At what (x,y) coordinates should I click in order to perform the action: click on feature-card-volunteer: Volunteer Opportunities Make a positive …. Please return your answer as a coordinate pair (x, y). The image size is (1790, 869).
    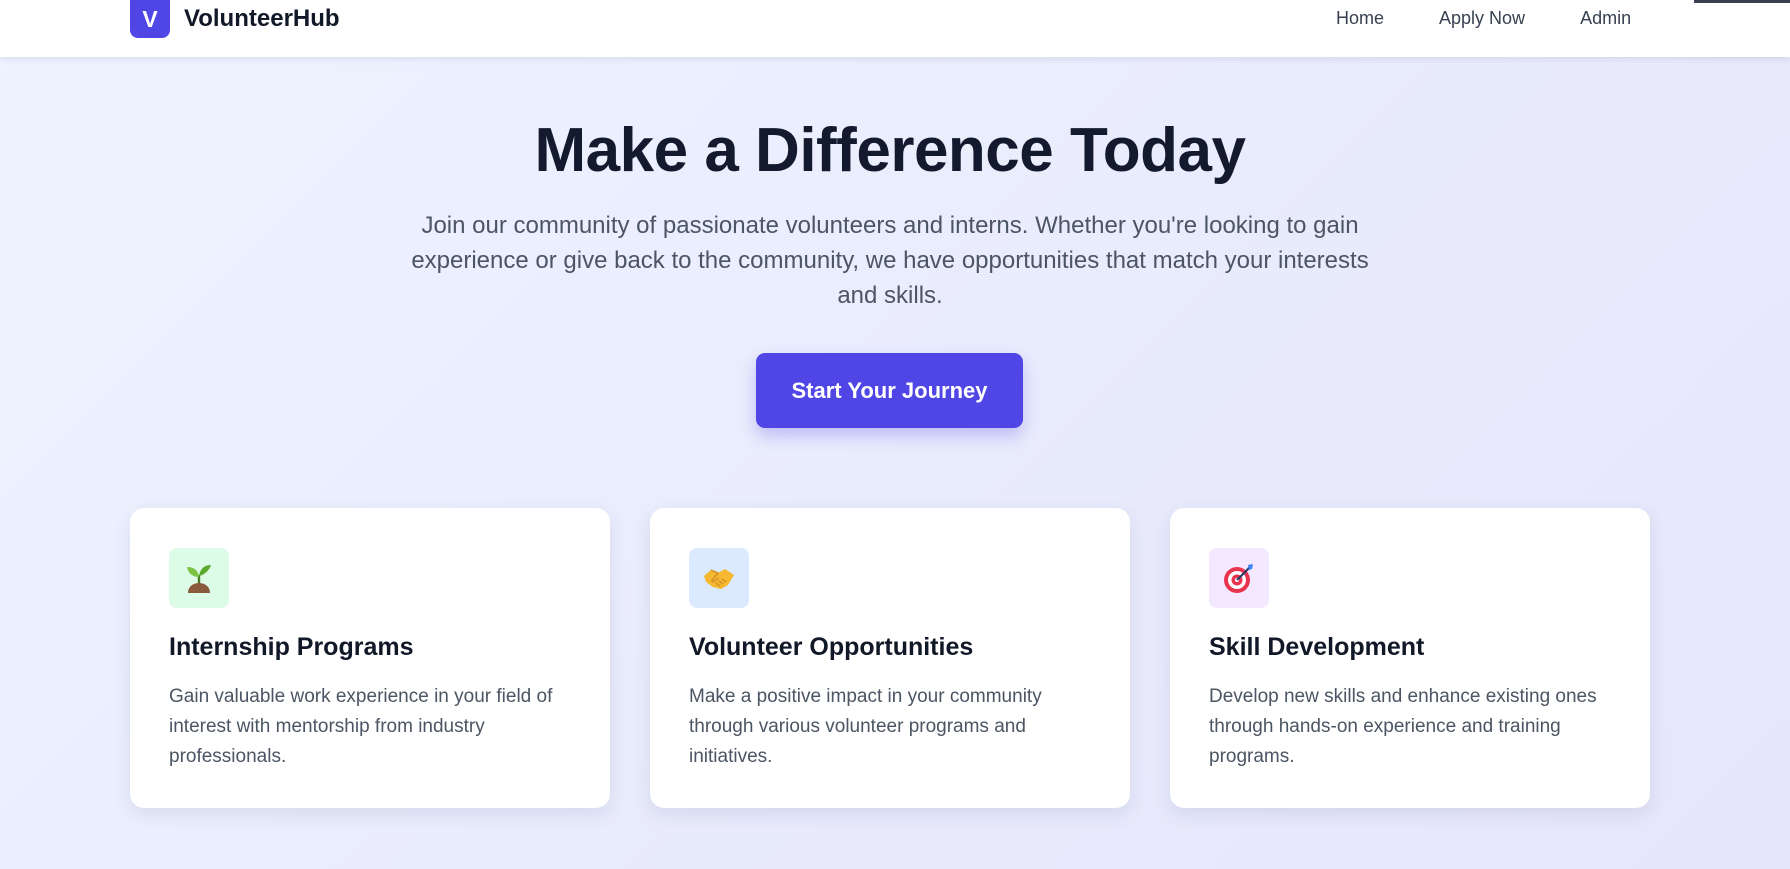
    Looking at the image, I should click on (890, 658).